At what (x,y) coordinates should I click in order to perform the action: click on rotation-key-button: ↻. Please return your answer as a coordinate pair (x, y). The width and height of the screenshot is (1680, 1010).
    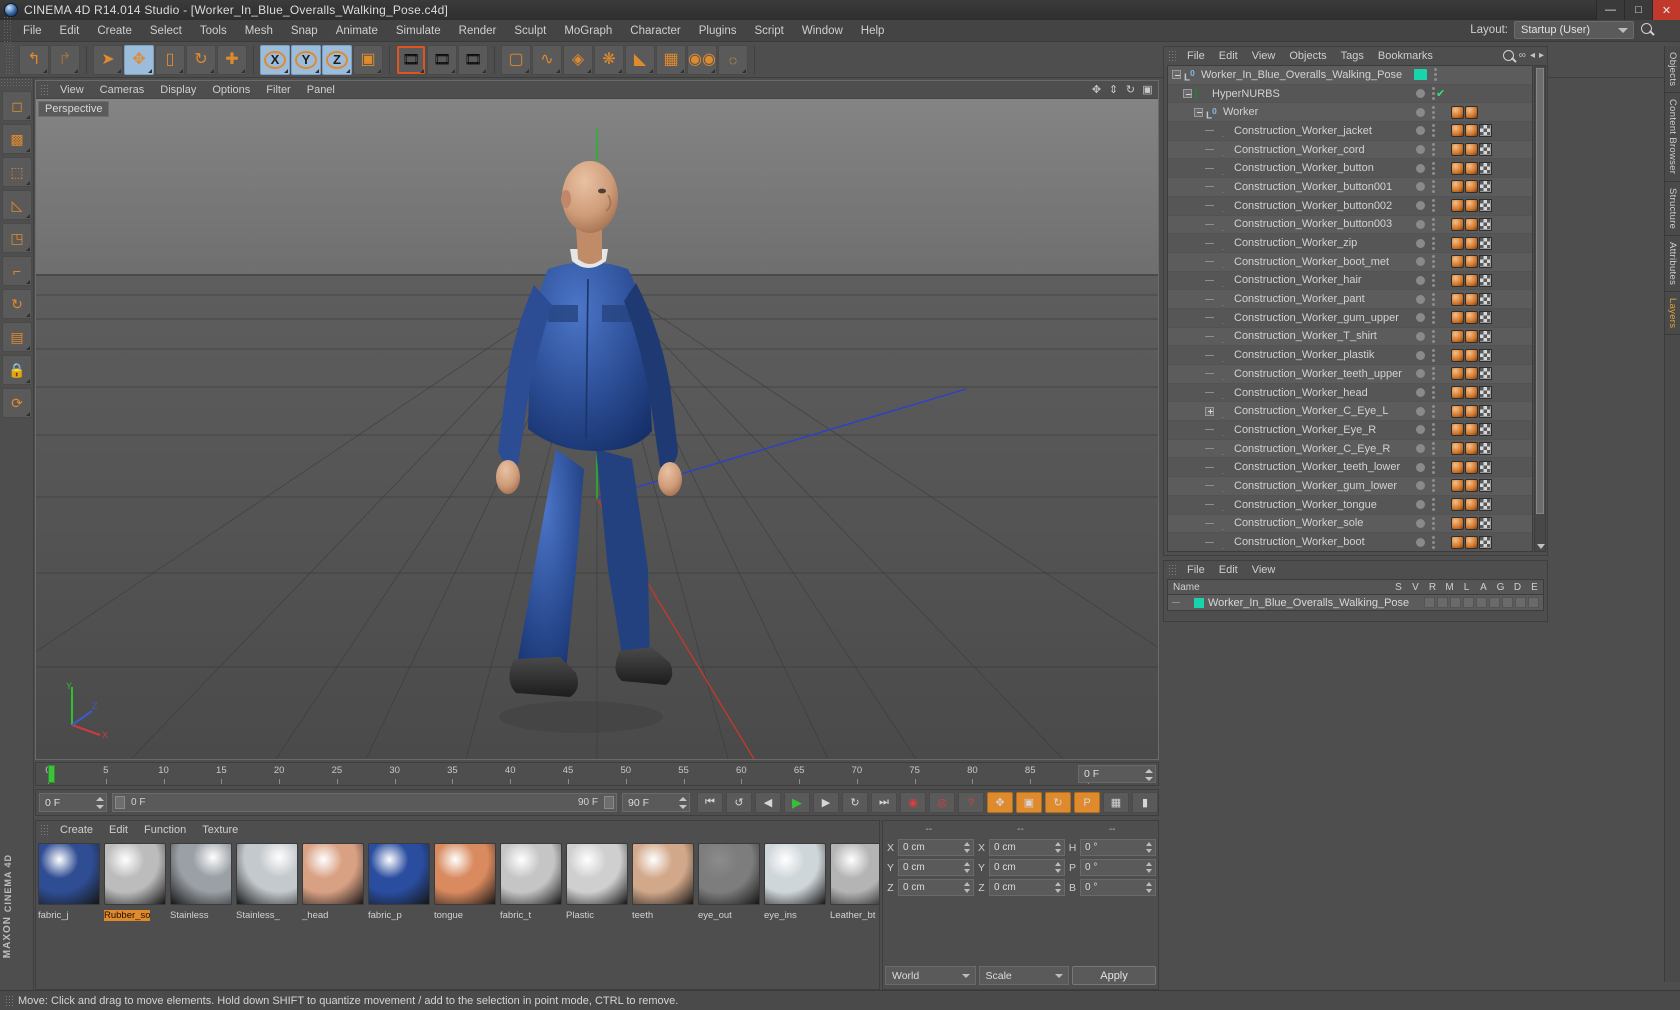
    Looking at the image, I should click on (1058, 802).